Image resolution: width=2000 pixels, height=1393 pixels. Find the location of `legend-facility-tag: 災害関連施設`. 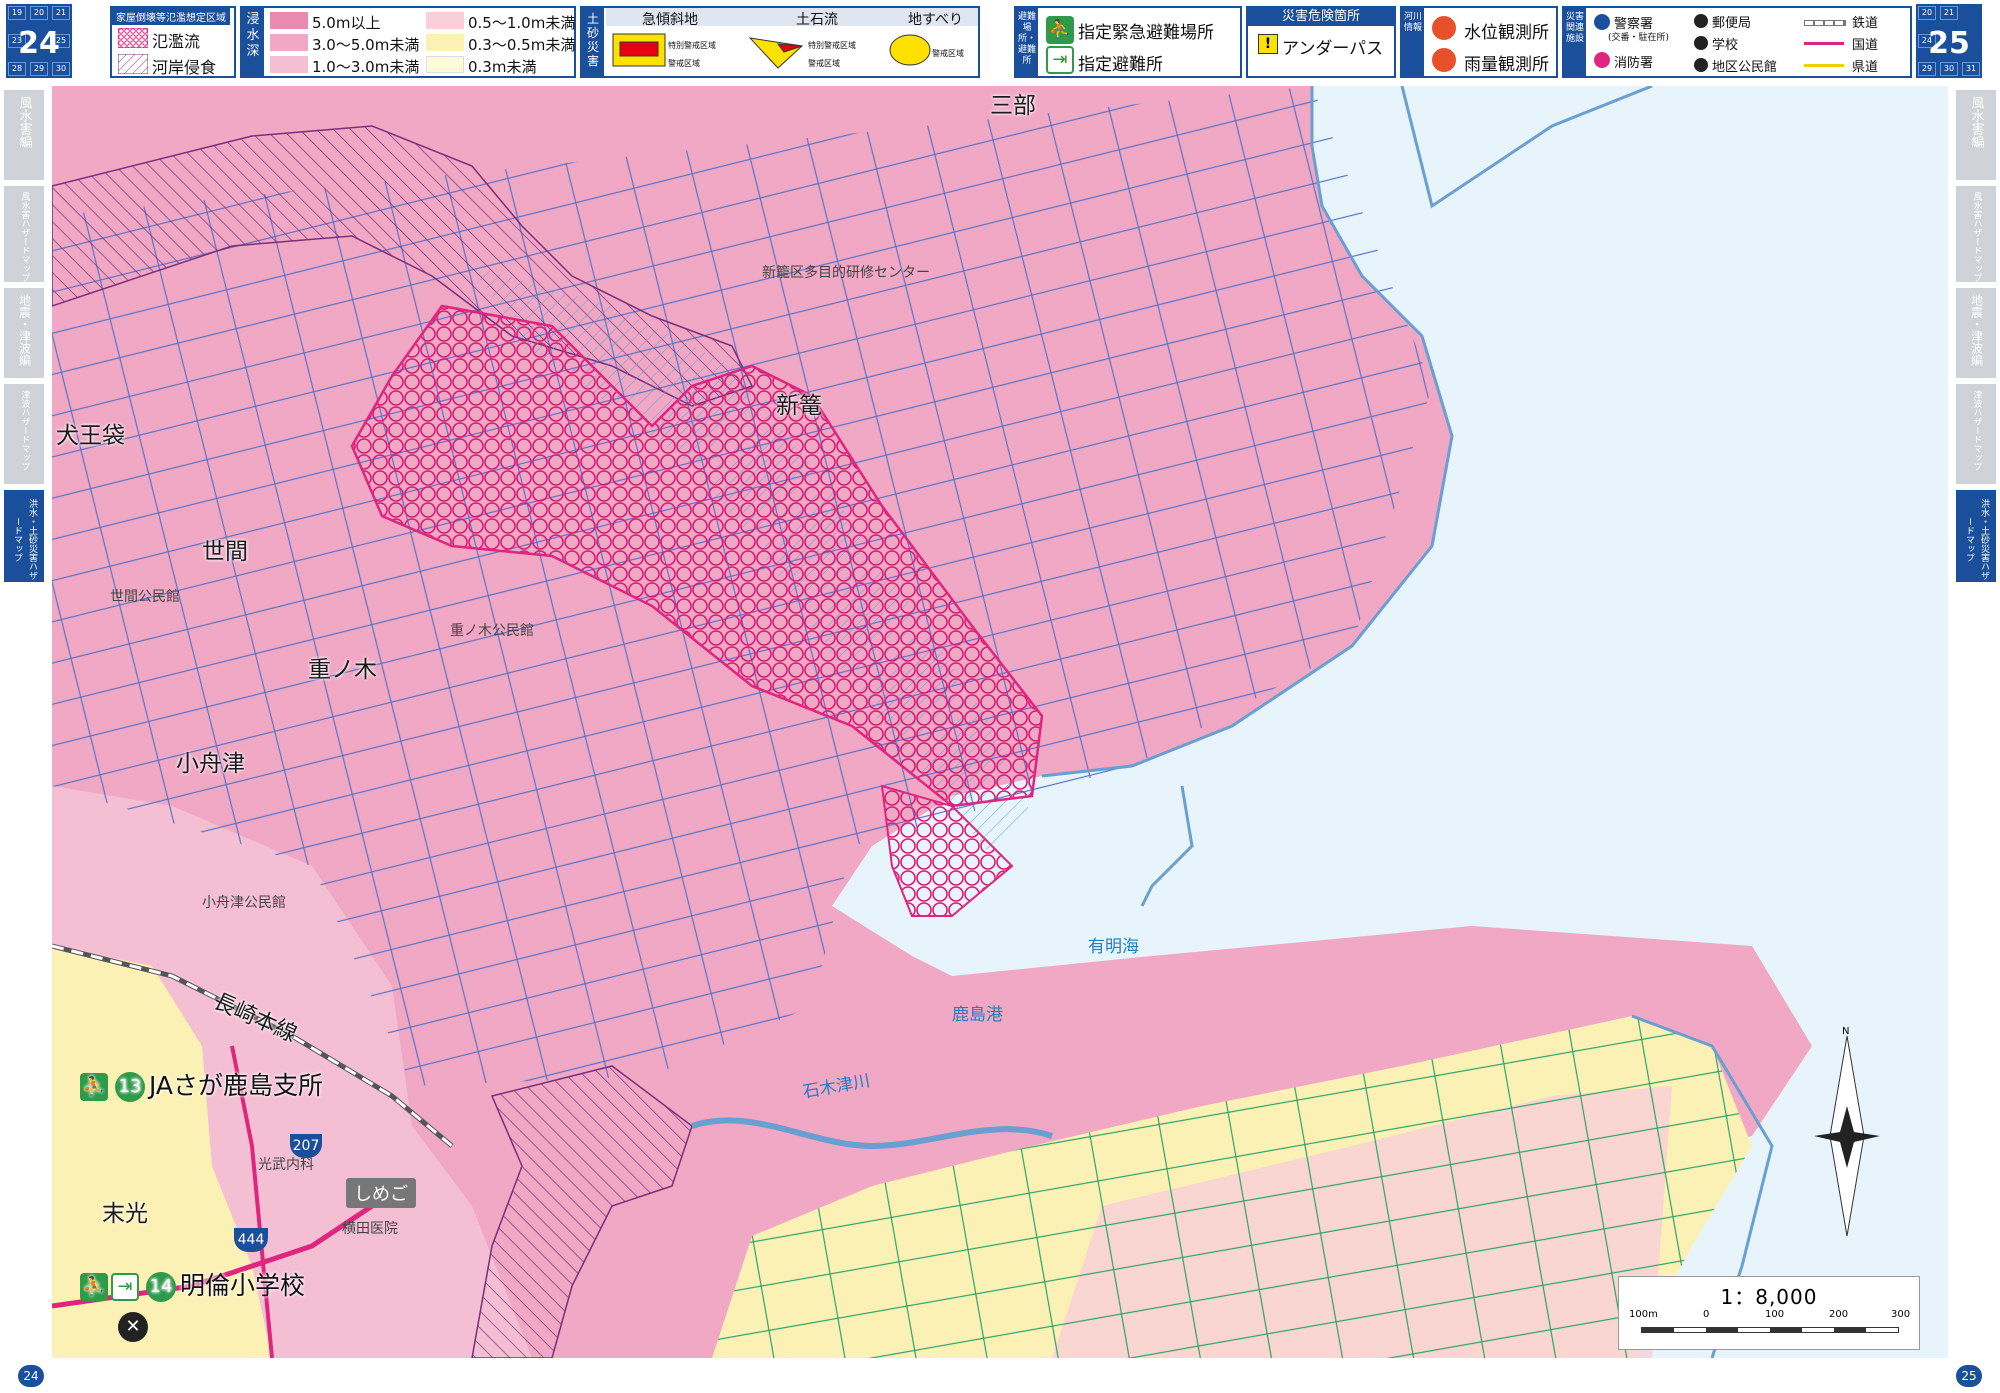

legend-facility-tag: 災害関連施設 is located at coordinates (1575, 42).